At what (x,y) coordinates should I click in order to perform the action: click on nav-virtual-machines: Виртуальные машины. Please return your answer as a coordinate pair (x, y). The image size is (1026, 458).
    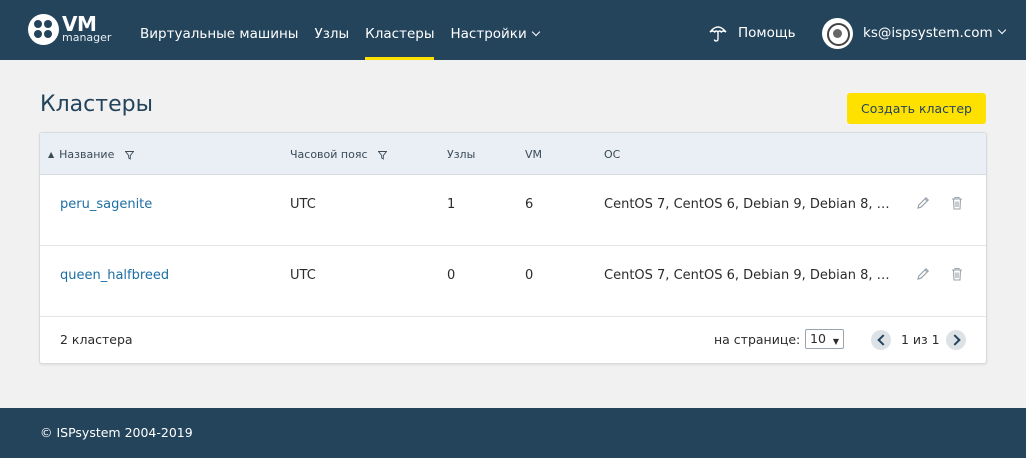
    Looking at the image, I should click on (219, 30).